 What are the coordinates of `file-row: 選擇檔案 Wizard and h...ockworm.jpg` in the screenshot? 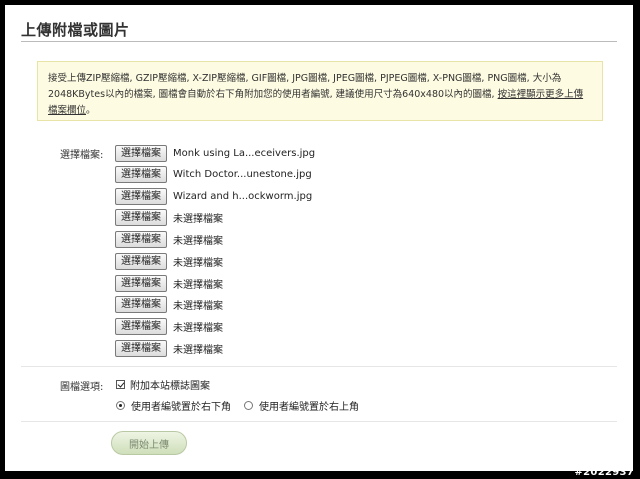 It's located at (213, 196).